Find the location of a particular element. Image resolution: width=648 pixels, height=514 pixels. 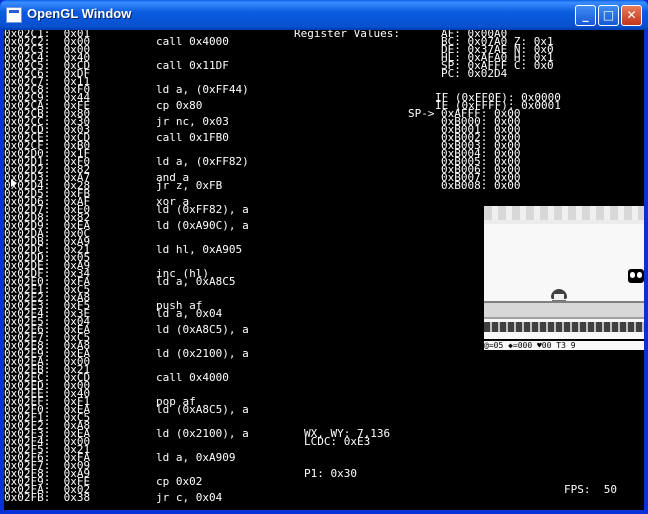

disassembly-instruction-row: cp 0x80 is located at coordinates (179, 105).